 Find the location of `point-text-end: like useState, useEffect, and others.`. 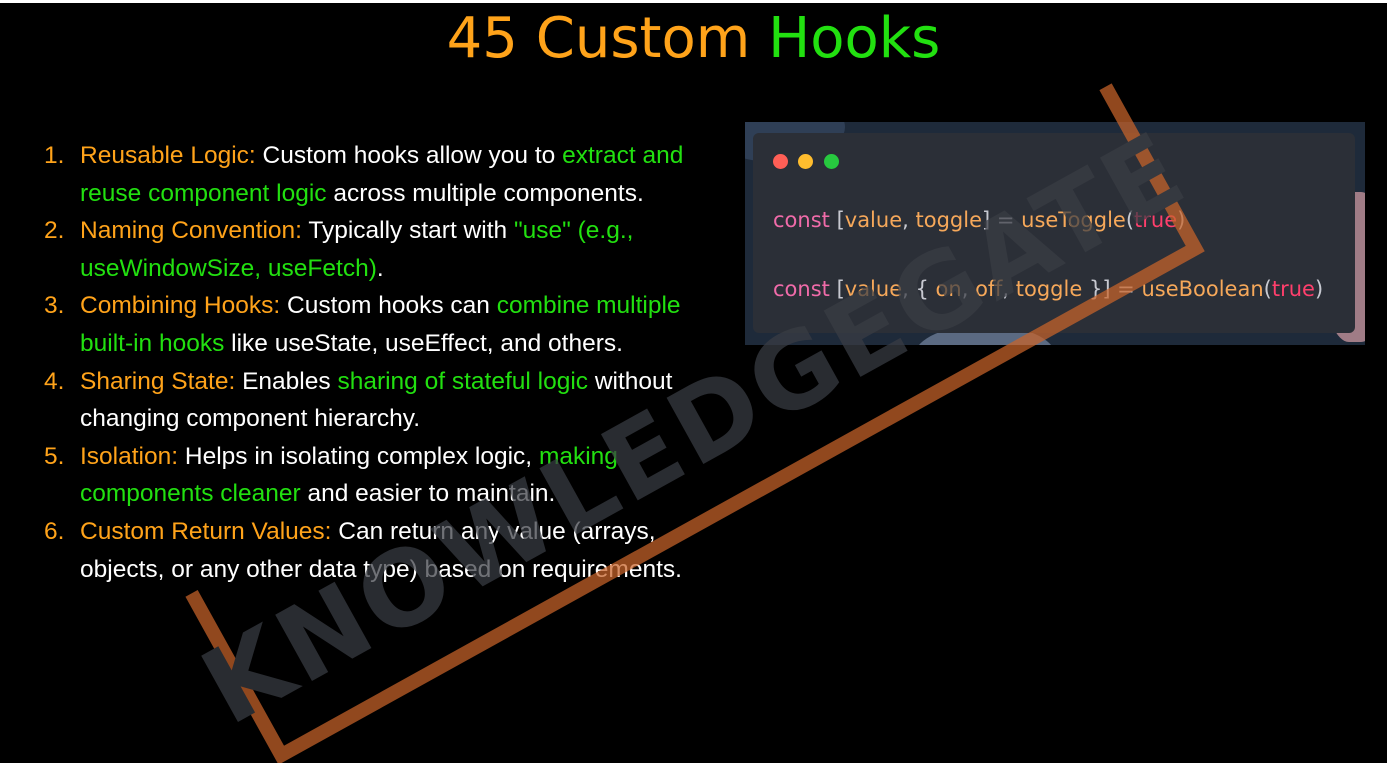

point-text-end: like useState, useEffect, and others. is located at coordinates (423, 343).